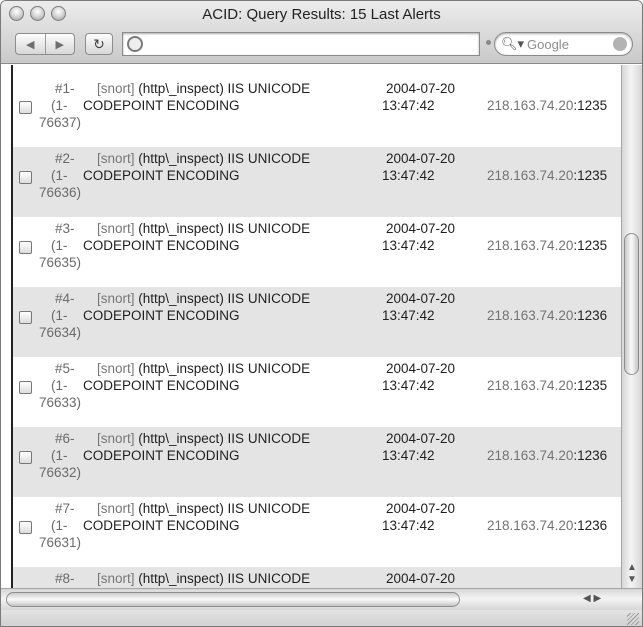 Image resolution: width=643 pixels, height=627 pixels. What do you see at coordinates (65, 228) in the screenshot?
I see `alert-id: #3-` at bounding box center [65, 228].